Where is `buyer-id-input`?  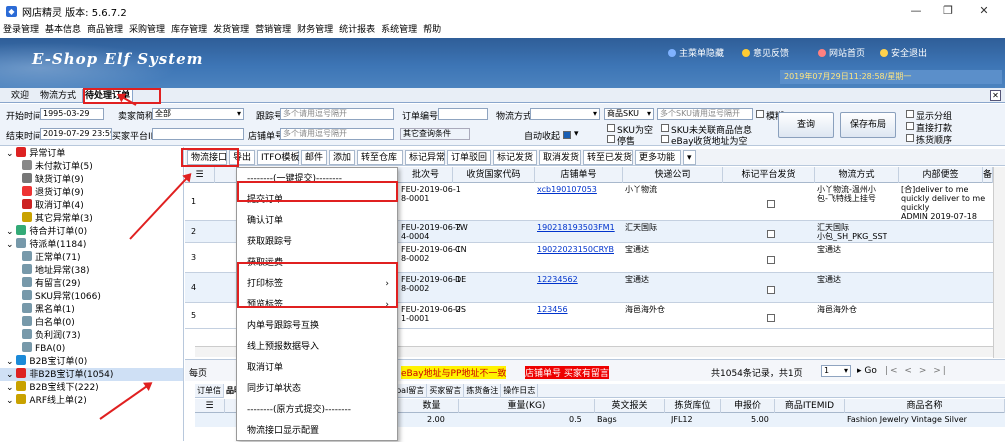
buyer-id-input is located at coordinates (198, 134).